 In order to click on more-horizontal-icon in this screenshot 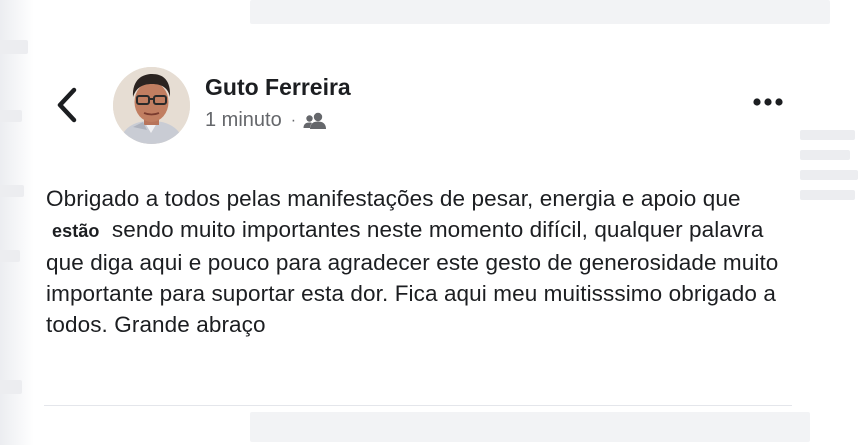, I will do `click(768, 102)`.